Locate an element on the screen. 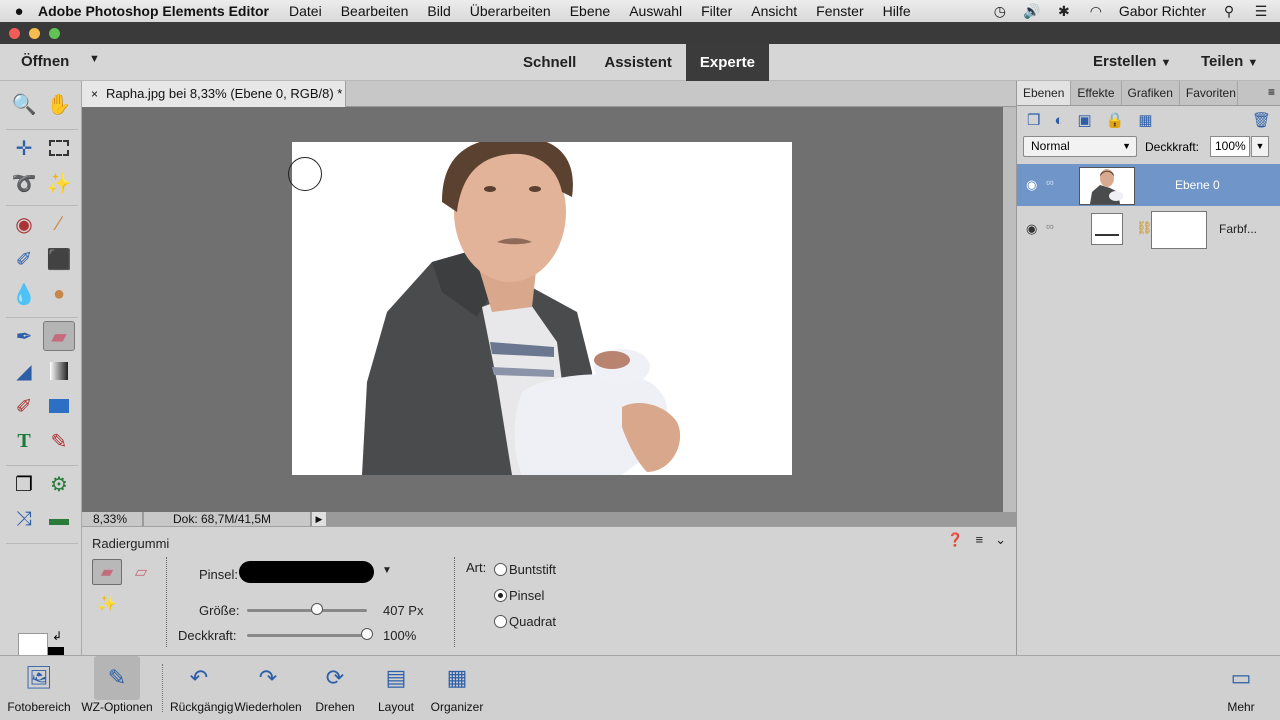  blur-tool-icon: 💧 is located at coordinates (24, 294).